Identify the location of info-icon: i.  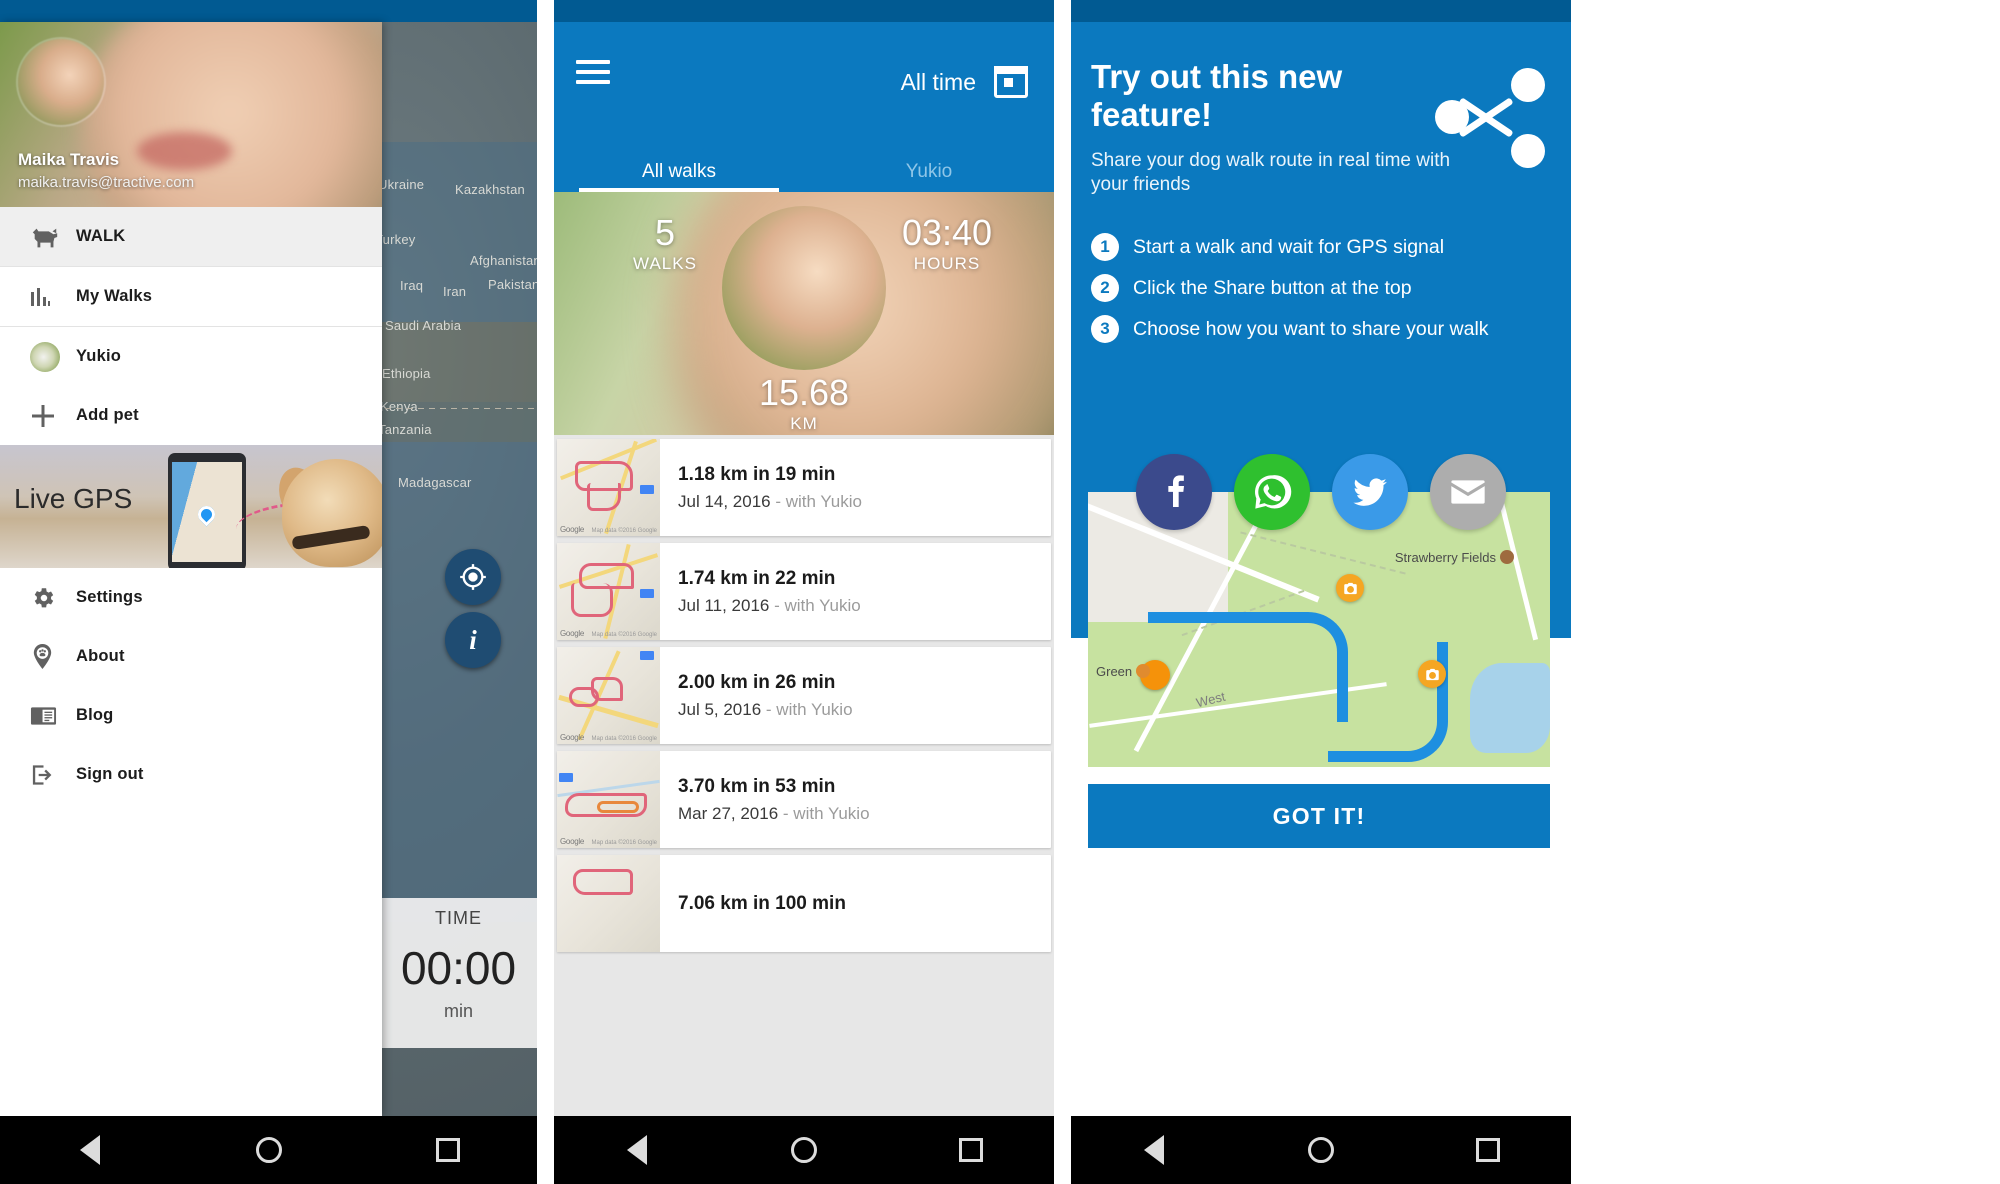
(473, 639).